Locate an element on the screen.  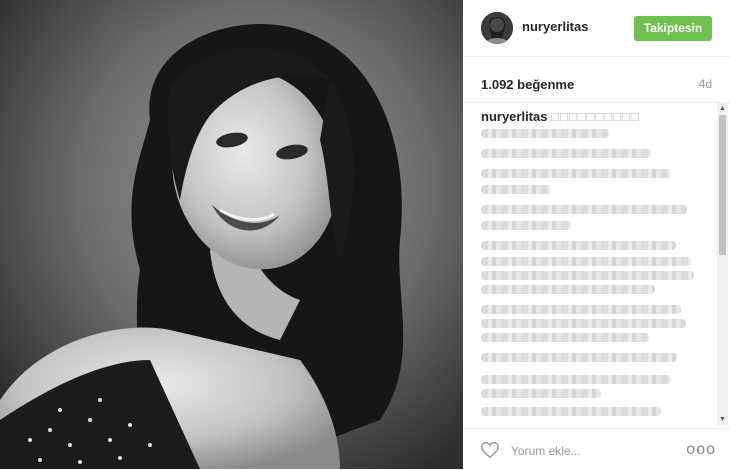
username: nuryerlitas is located at coordinates (555, 26).